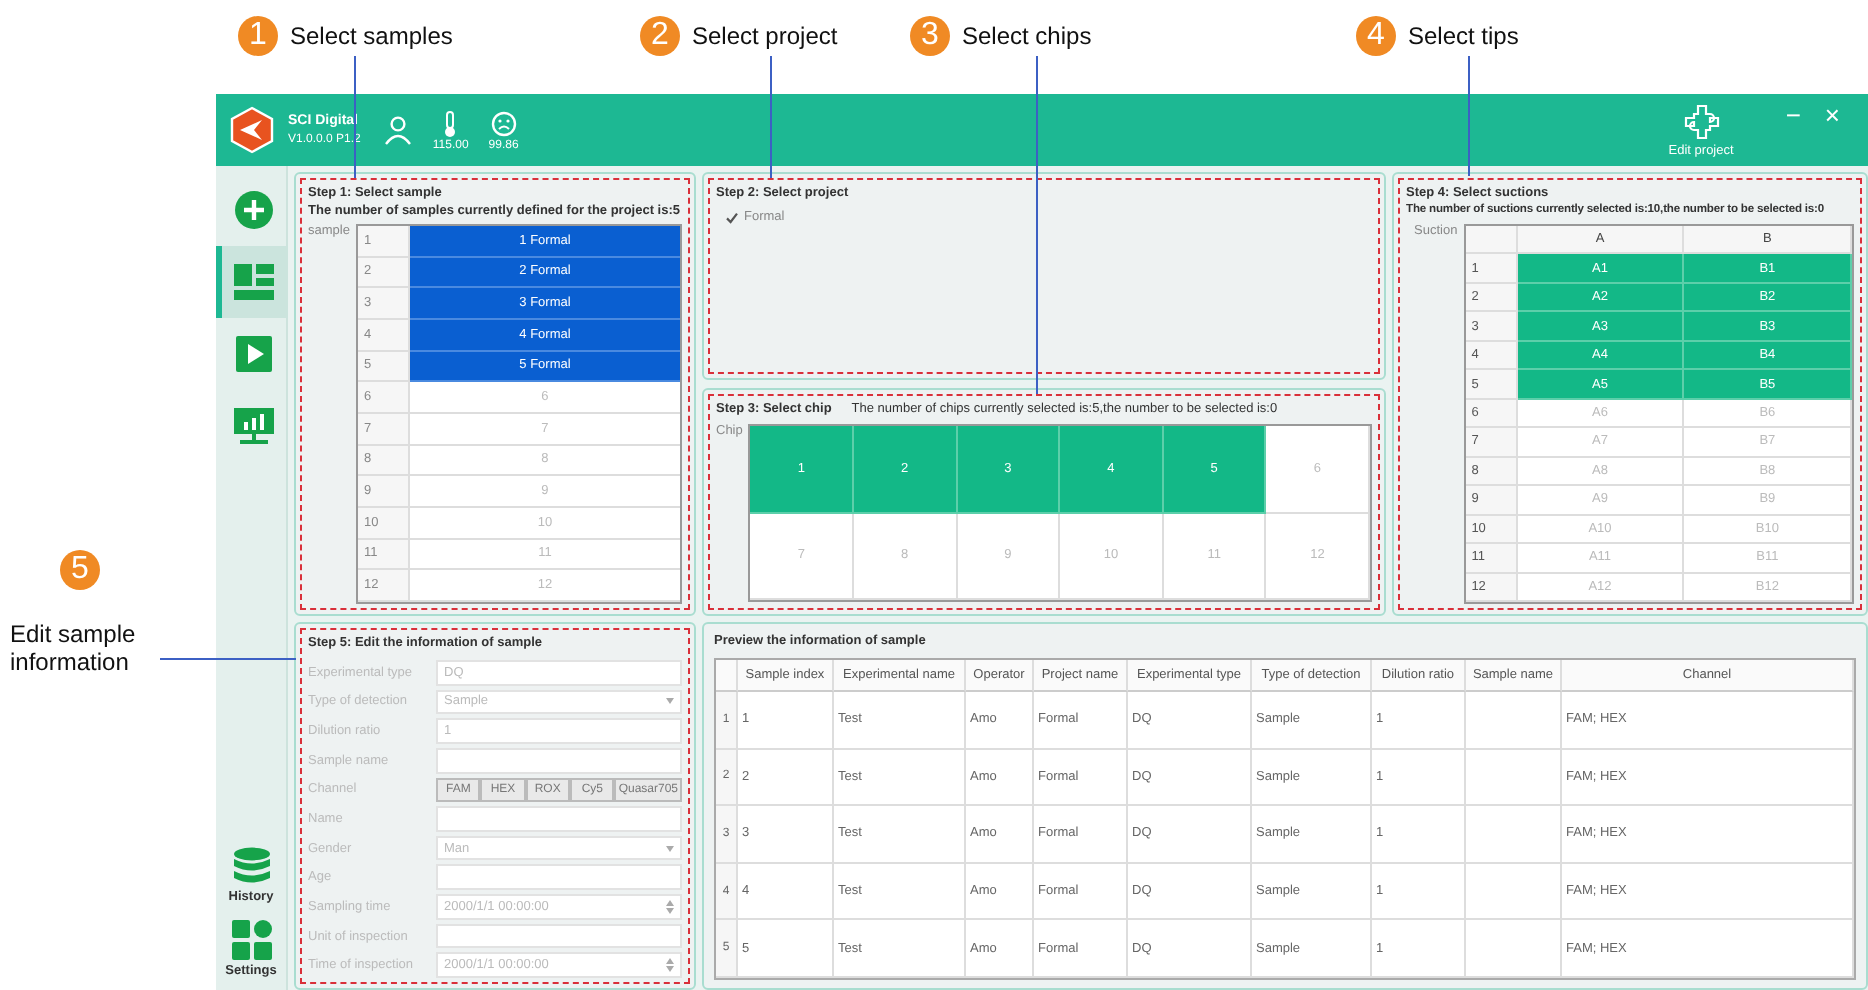 This screenshot has width=1868, height=990. What do you see at coordinates (74, 648) in the screenshot?
I see `callout-label: Edit sample information` at bounding box center [74, 648].